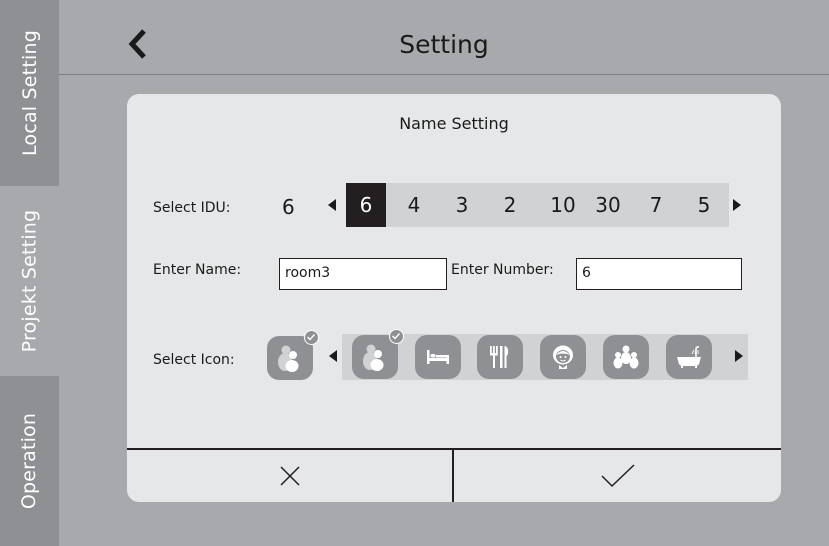  I want to click on current-icon-preview, so click(293, 355).